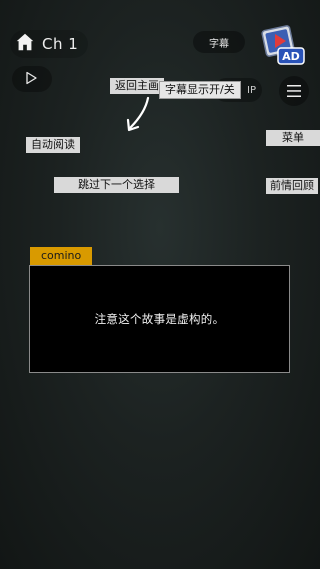 The width and height of the screenshot is (320, 569). I want to click on menu-icon, so click(294, 91).